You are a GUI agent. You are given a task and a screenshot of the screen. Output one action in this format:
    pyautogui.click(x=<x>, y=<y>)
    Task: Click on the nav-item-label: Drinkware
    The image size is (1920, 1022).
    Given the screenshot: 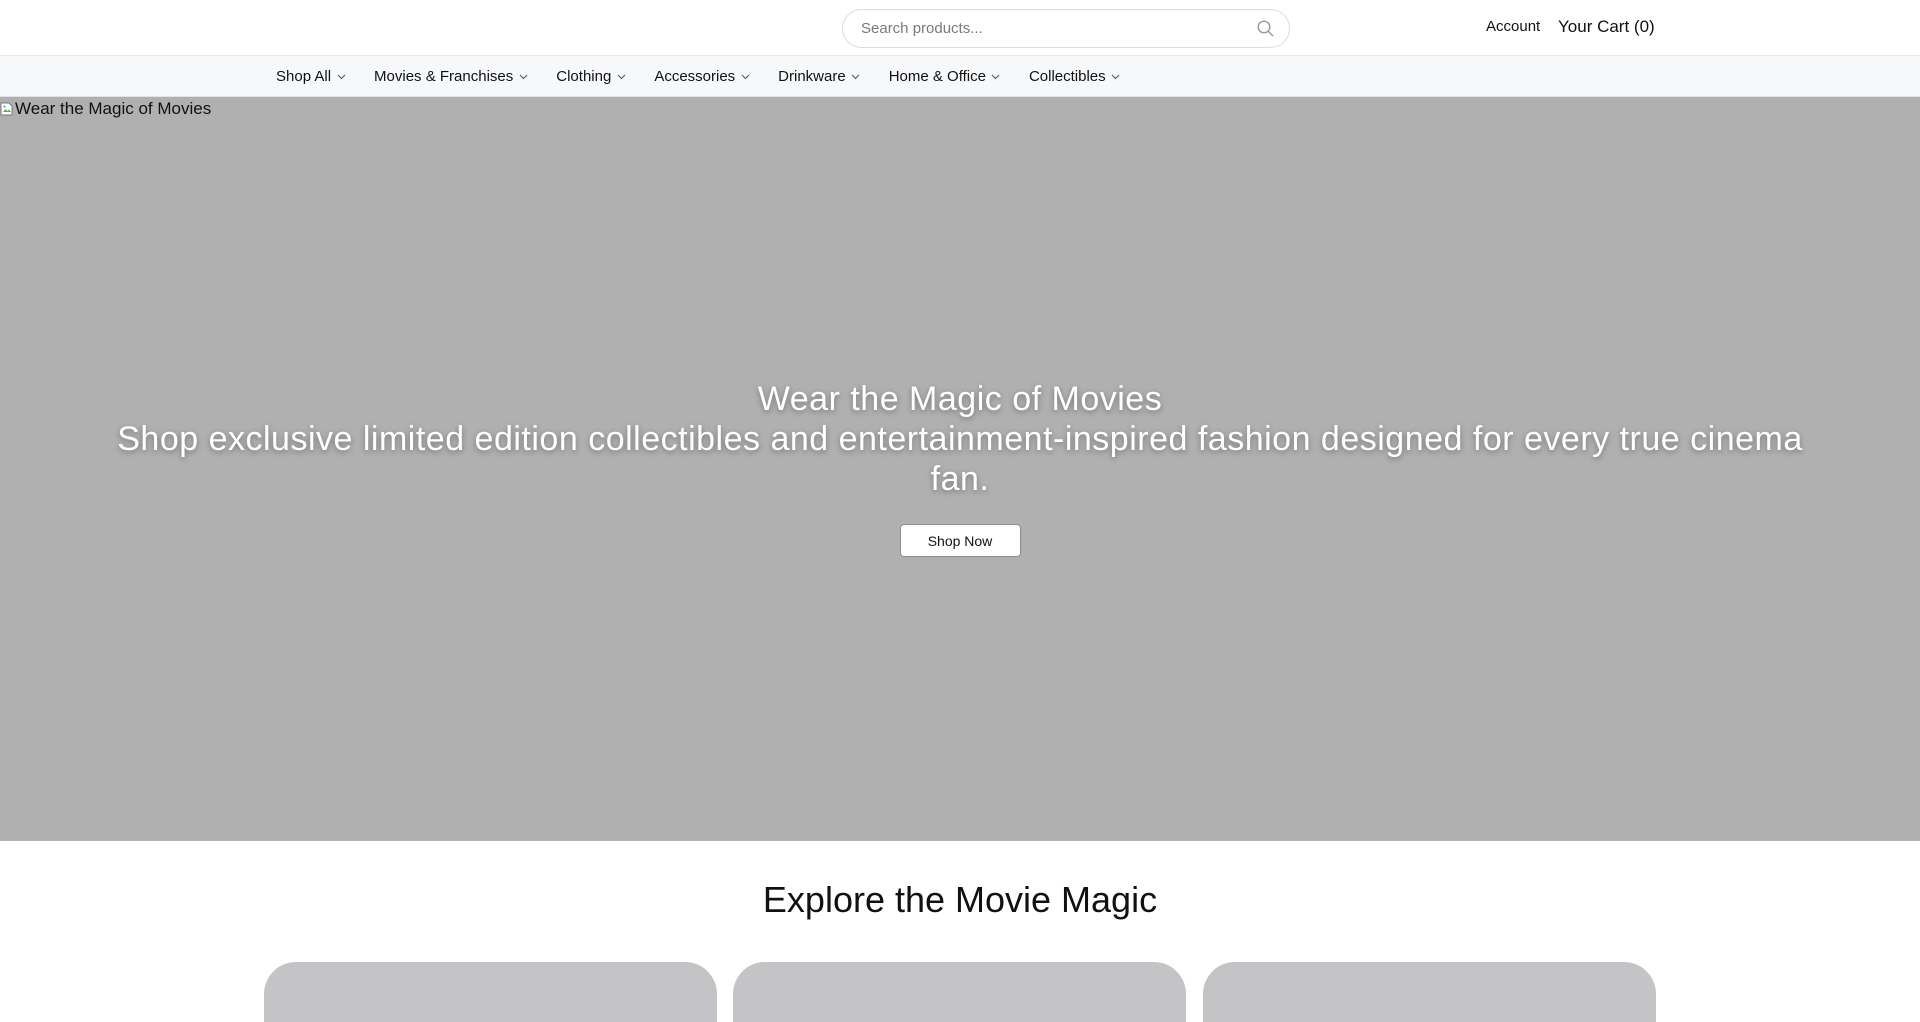 What is the action you would take?
    pyautogui.click(x=812, y=76)
    